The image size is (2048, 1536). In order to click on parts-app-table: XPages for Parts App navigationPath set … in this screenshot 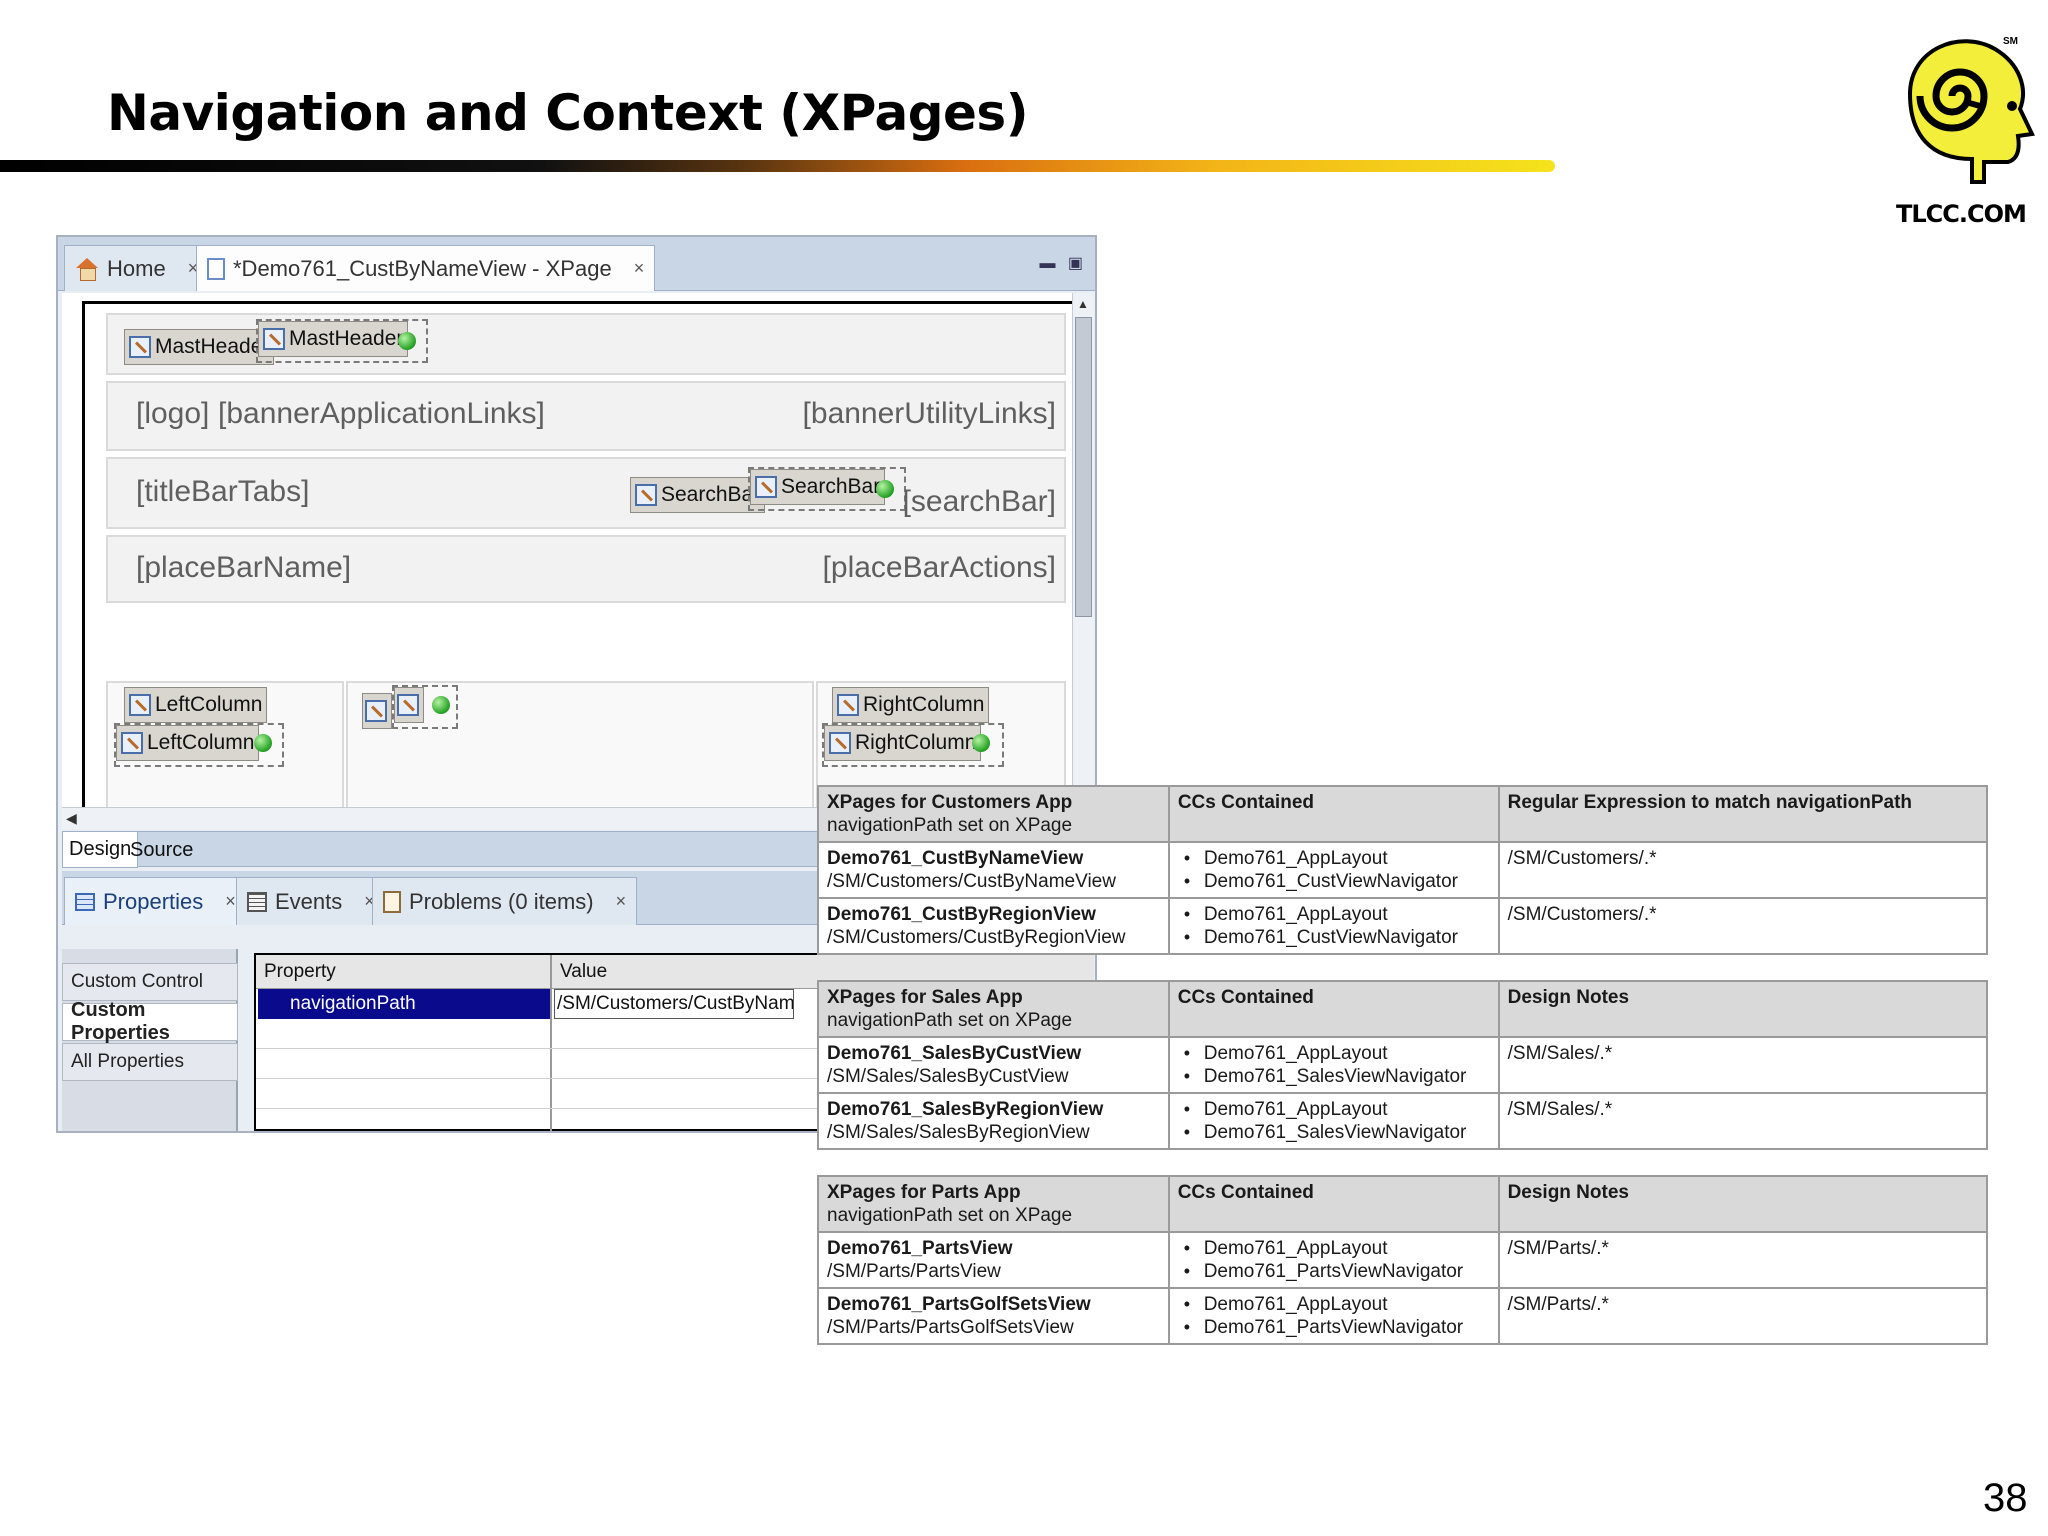, I will do `click(1403, 1260)`.